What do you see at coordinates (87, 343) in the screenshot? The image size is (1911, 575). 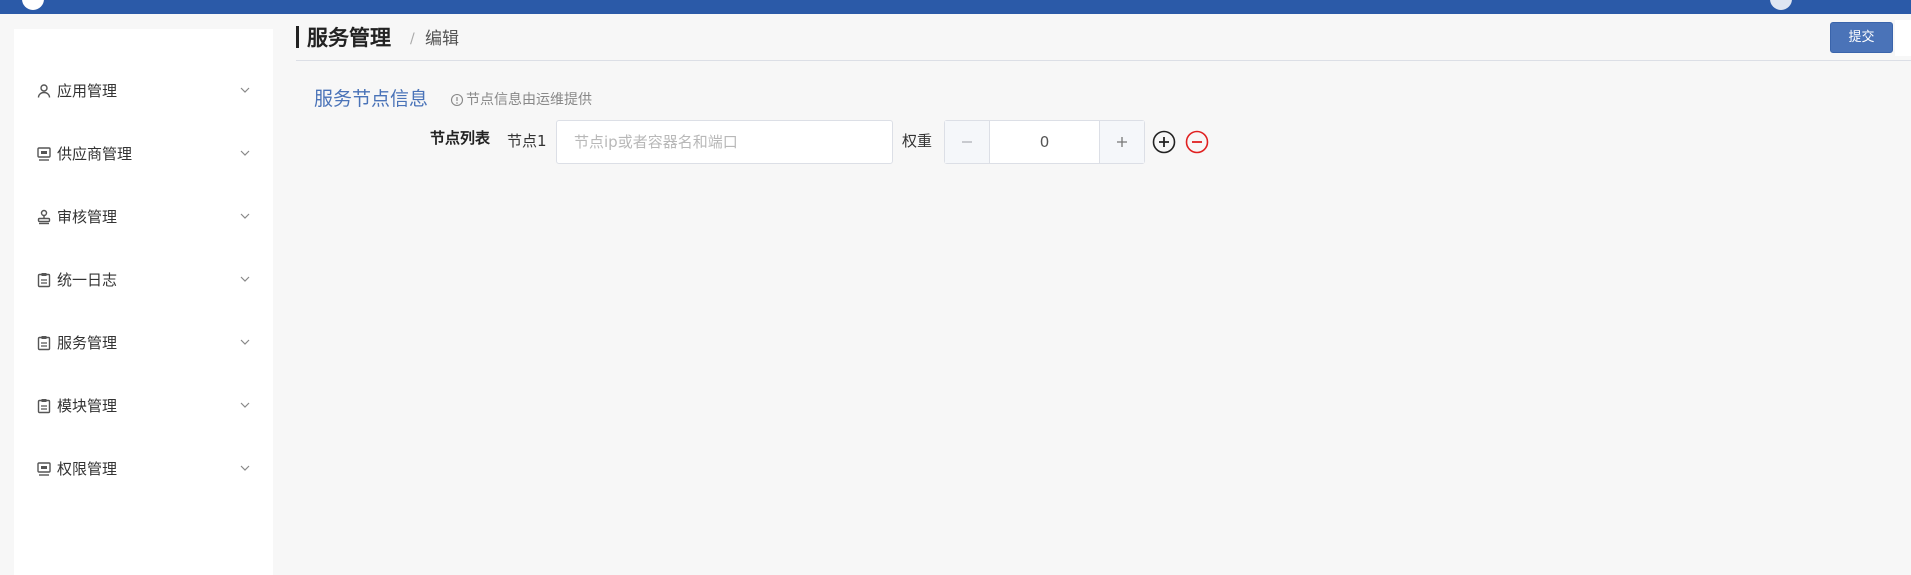 I see `sidebar-item-label: 服务管理` at bounding box center [87, 343].